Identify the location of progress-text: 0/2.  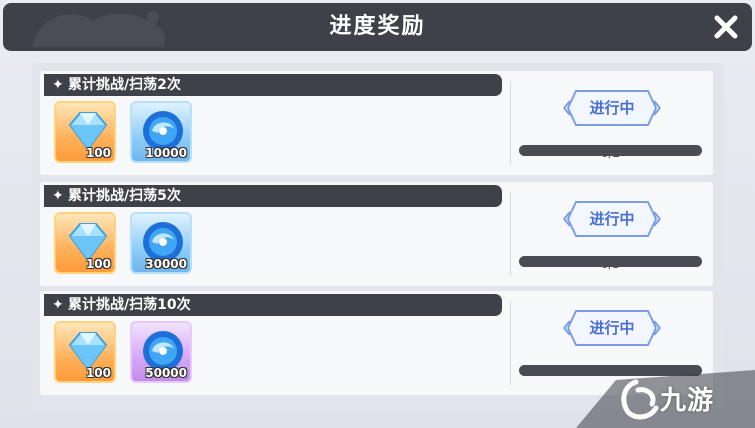
(610, 153).